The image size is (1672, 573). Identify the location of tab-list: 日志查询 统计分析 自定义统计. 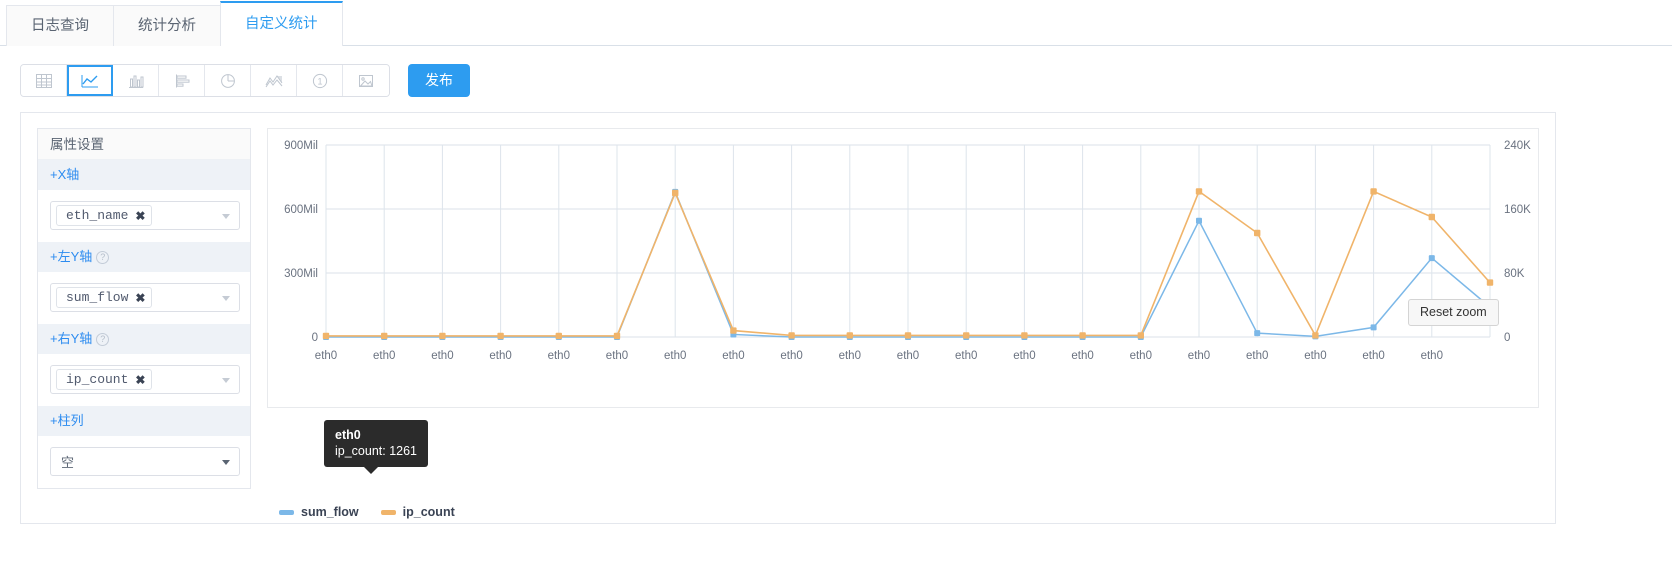
(174, 23).